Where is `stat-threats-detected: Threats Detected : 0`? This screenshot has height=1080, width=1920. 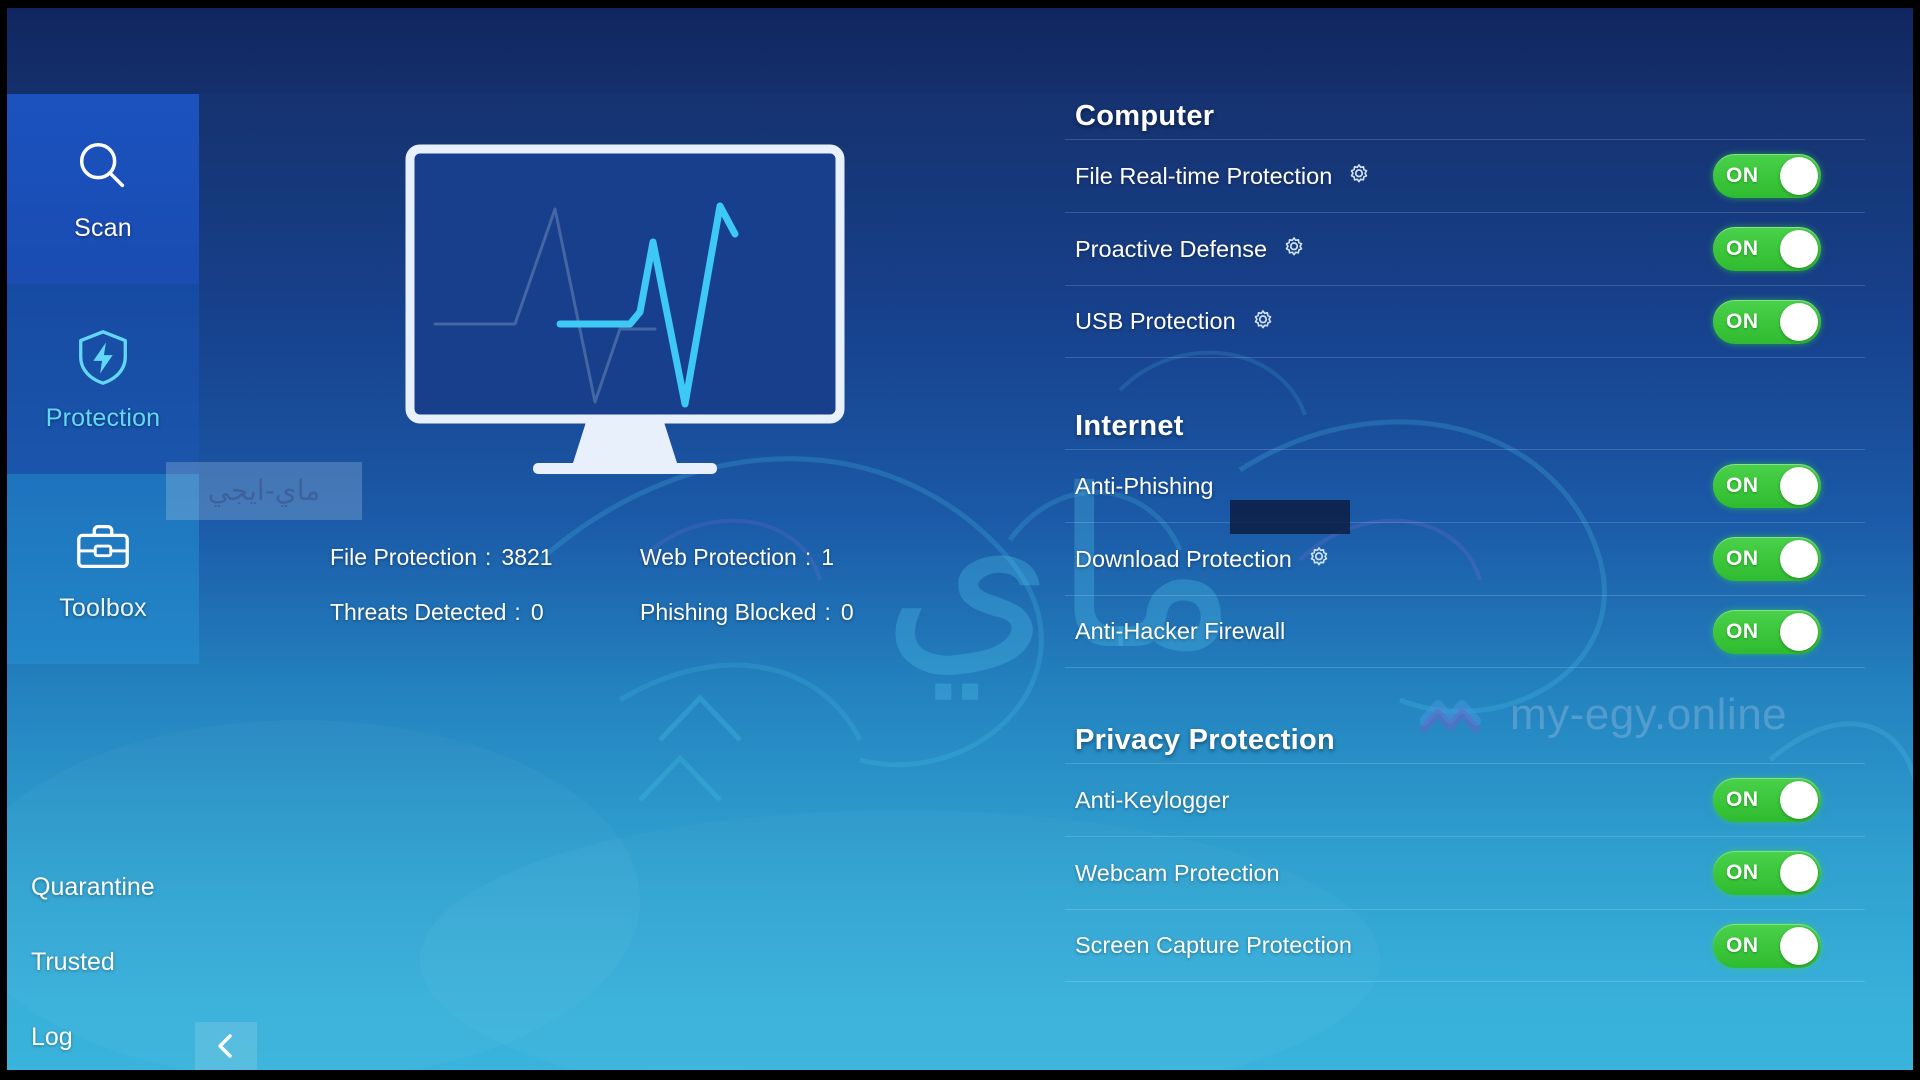
stat-threats-detected: Threats Detected : 0 is located at coordinates (485, 612).